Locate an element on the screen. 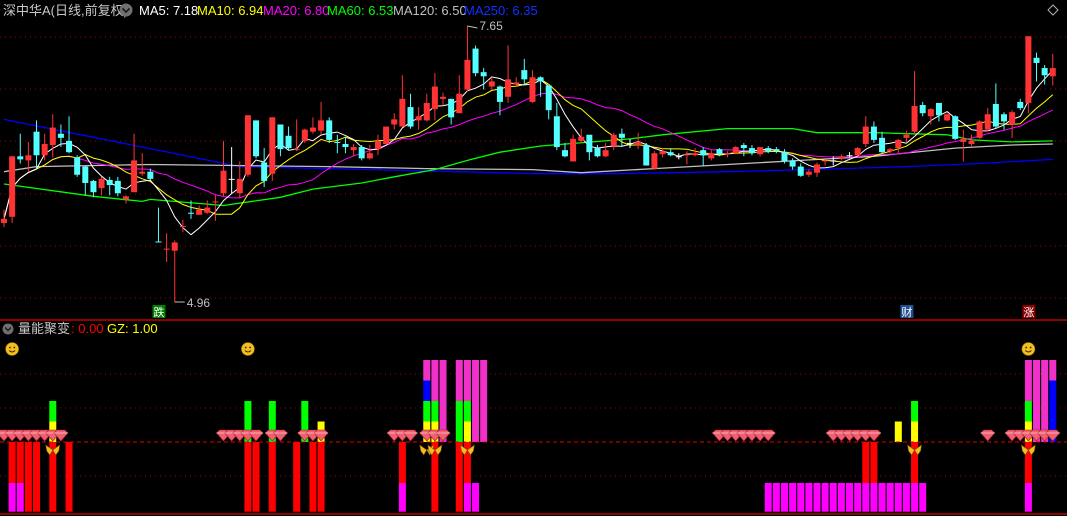 The width and height of the screenshot is (1067, 516). low-price-label: 4.96 is located at coordinates (199, 303).